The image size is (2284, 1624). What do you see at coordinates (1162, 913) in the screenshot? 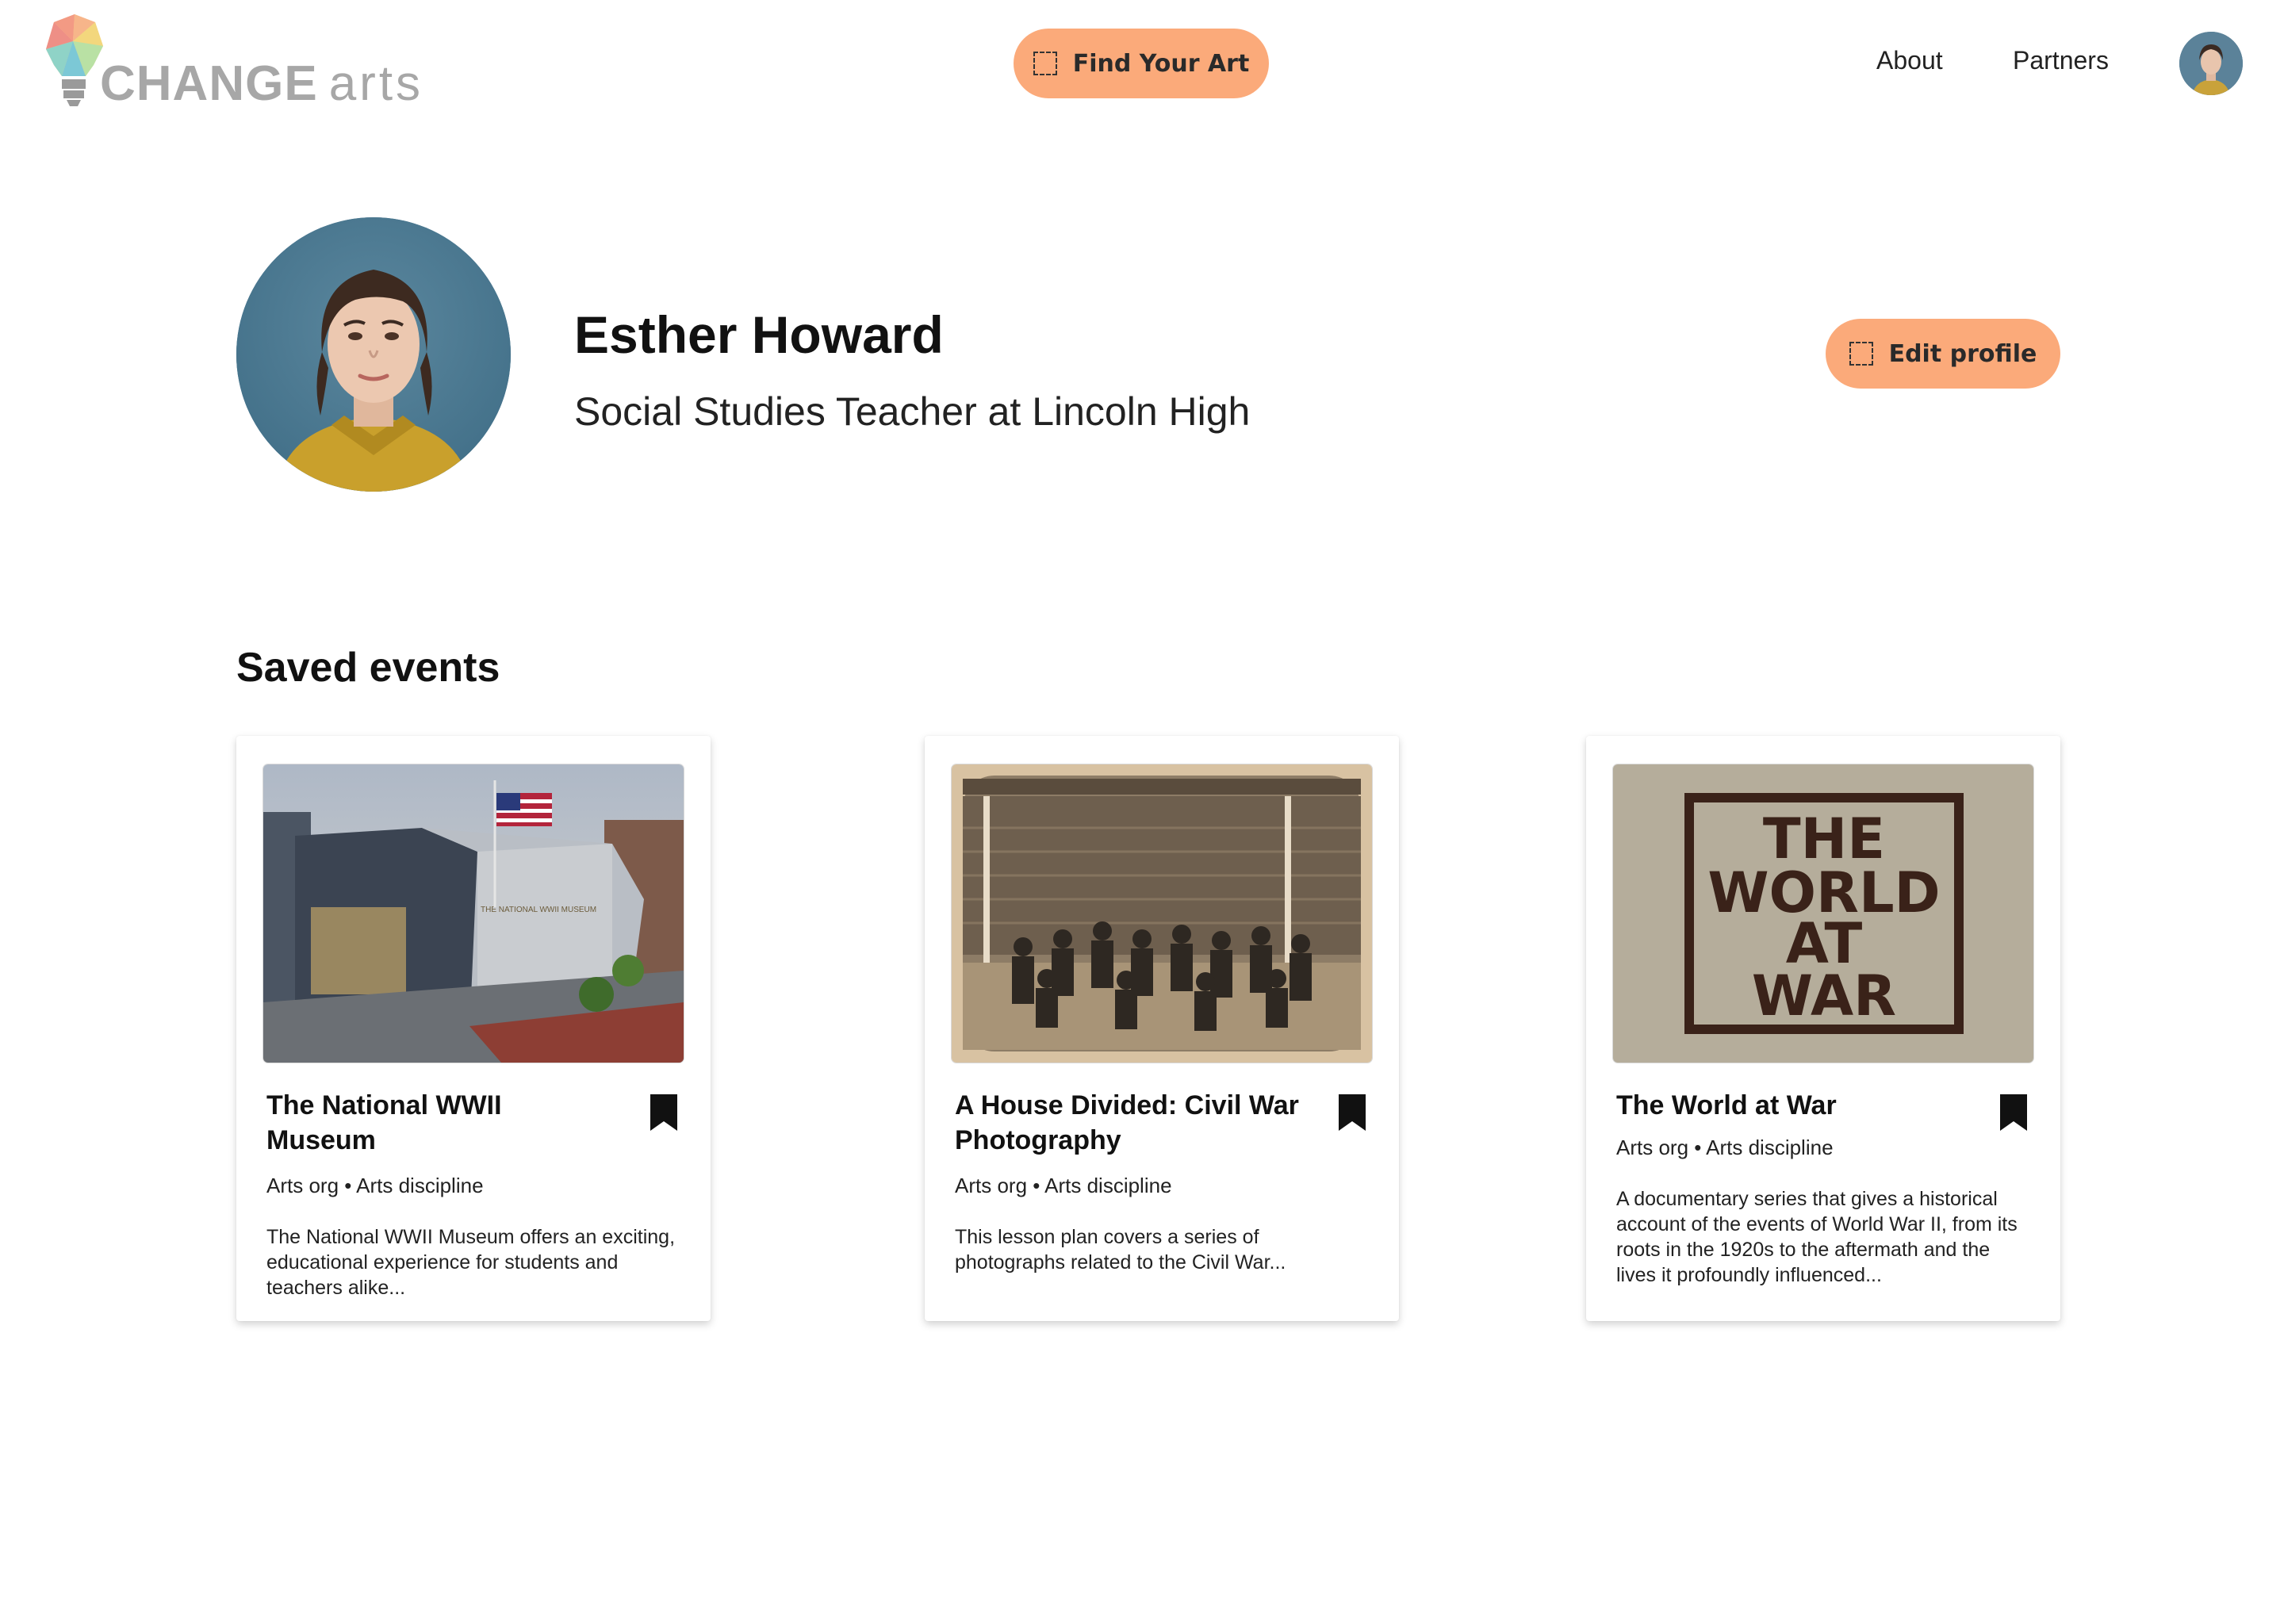
I see `event-image-civil-war-photo` at bounding box center [1162, 913].